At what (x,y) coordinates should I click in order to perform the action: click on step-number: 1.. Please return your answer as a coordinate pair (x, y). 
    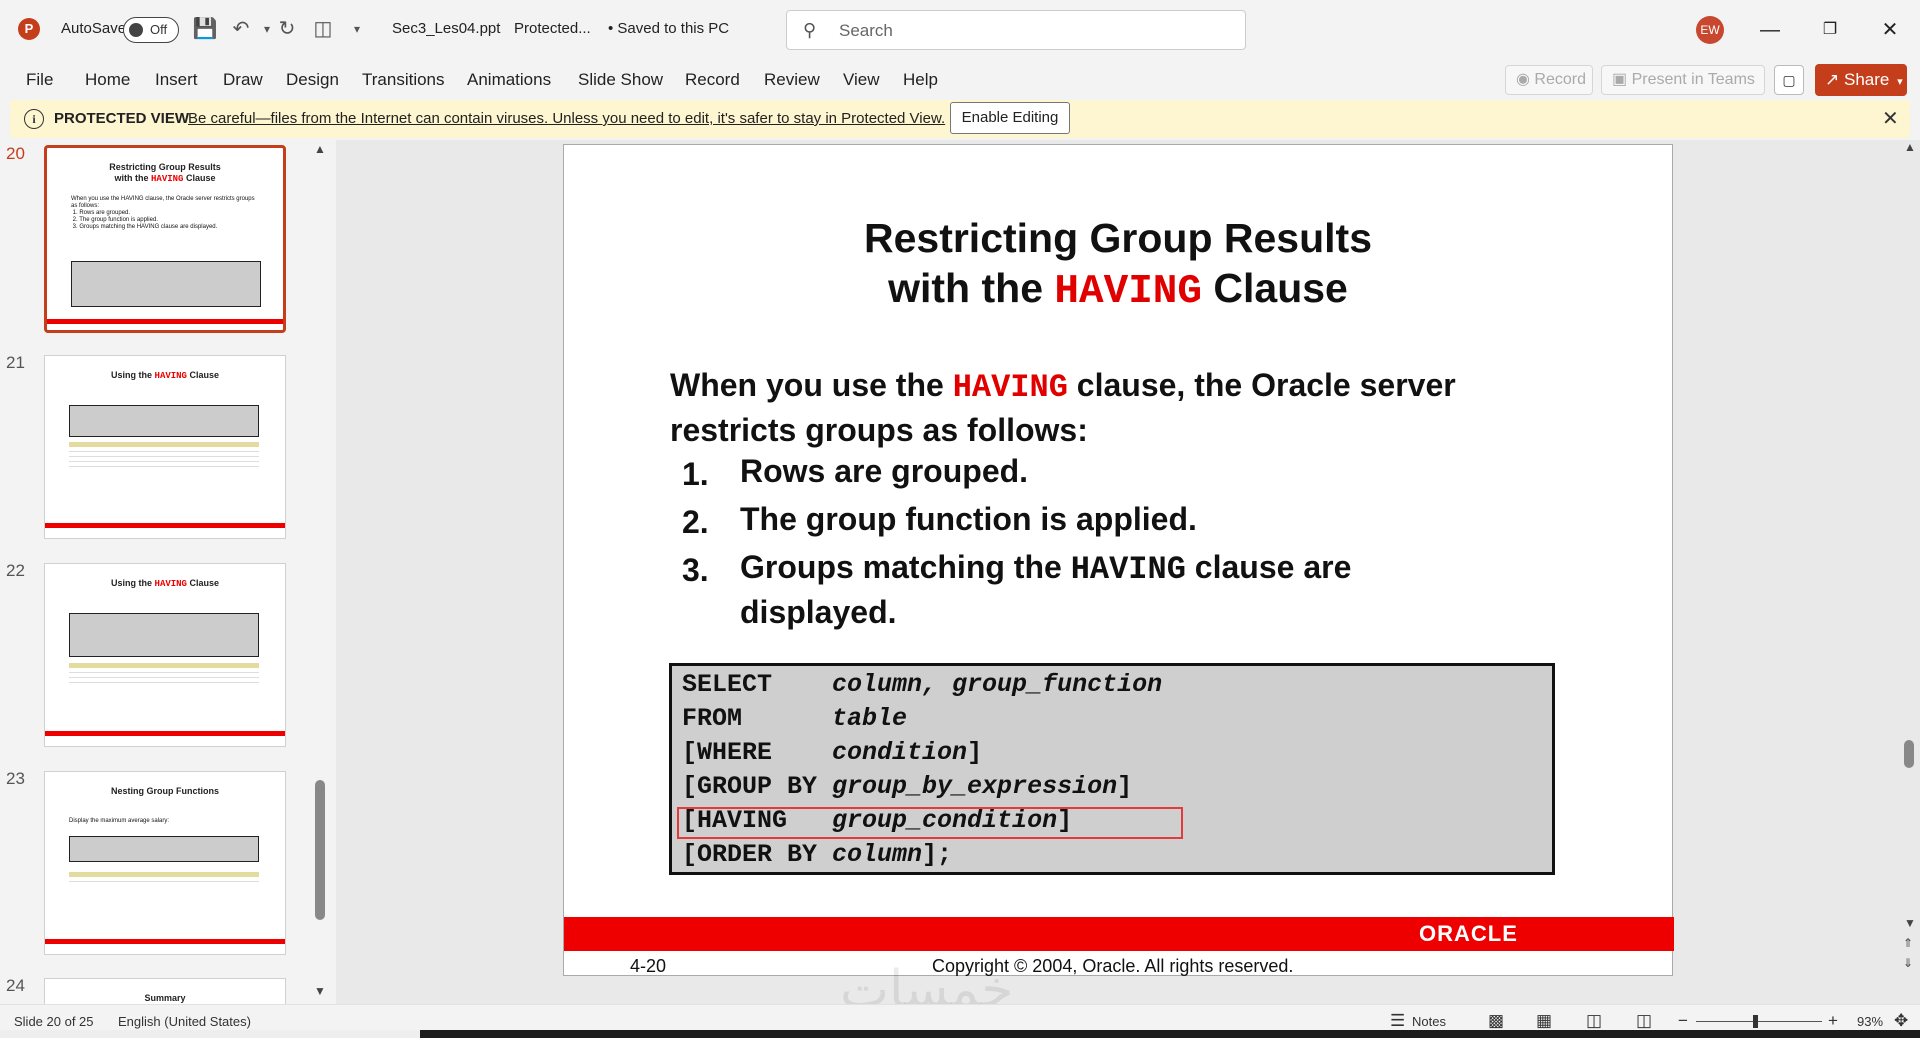
    Looking at the image, I should click on (695, 474).